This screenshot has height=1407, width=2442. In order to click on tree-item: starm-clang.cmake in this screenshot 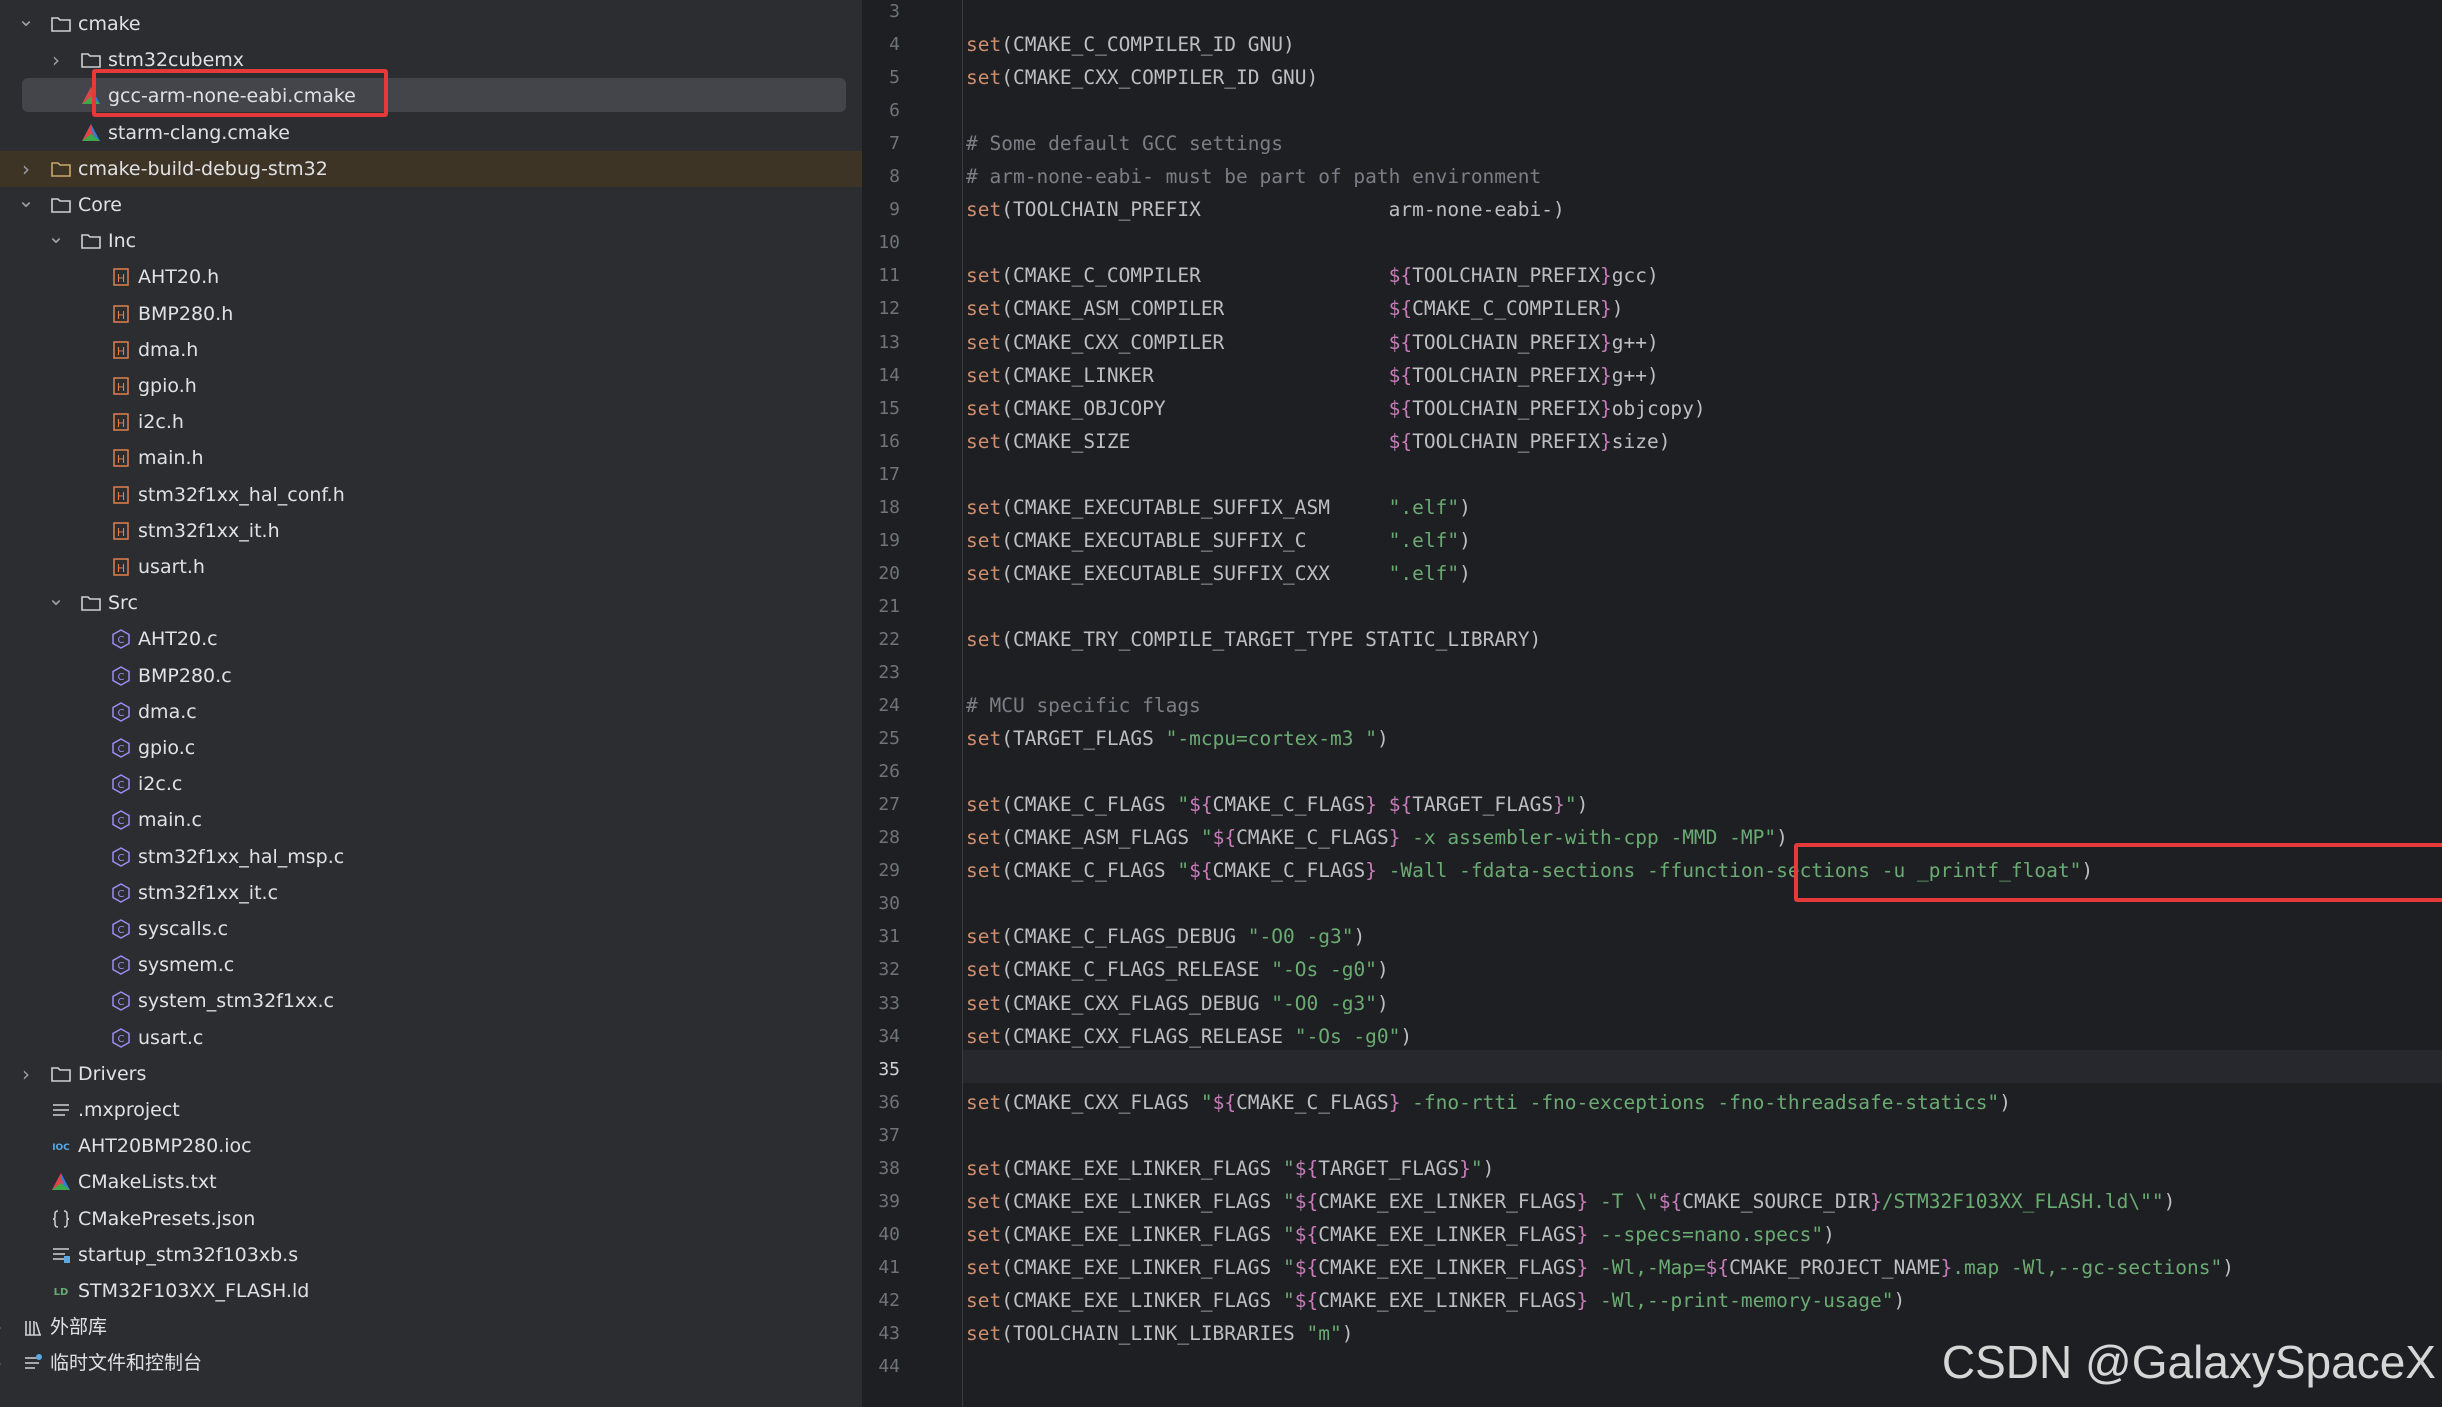, I will do `click(431, 133)`.